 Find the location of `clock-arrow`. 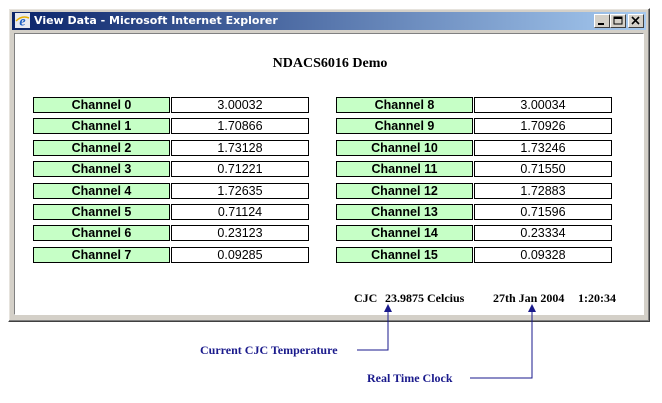

clock-arrow is located at coordinates (501, 342).